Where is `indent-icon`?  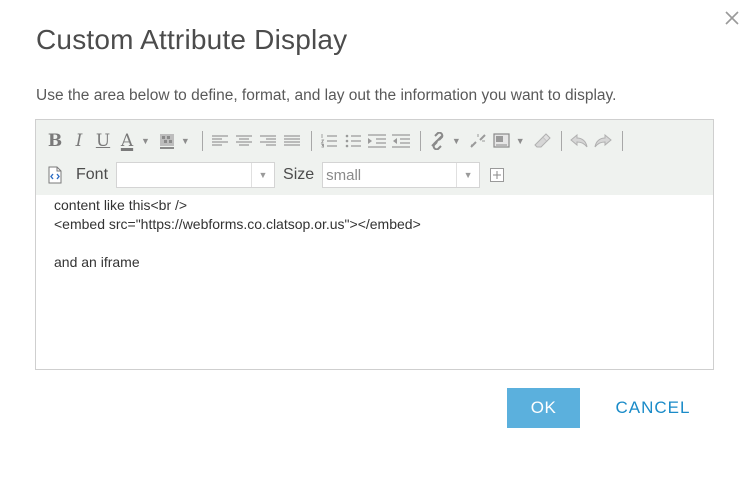
indent-icon is located at coordinates (376, 141).